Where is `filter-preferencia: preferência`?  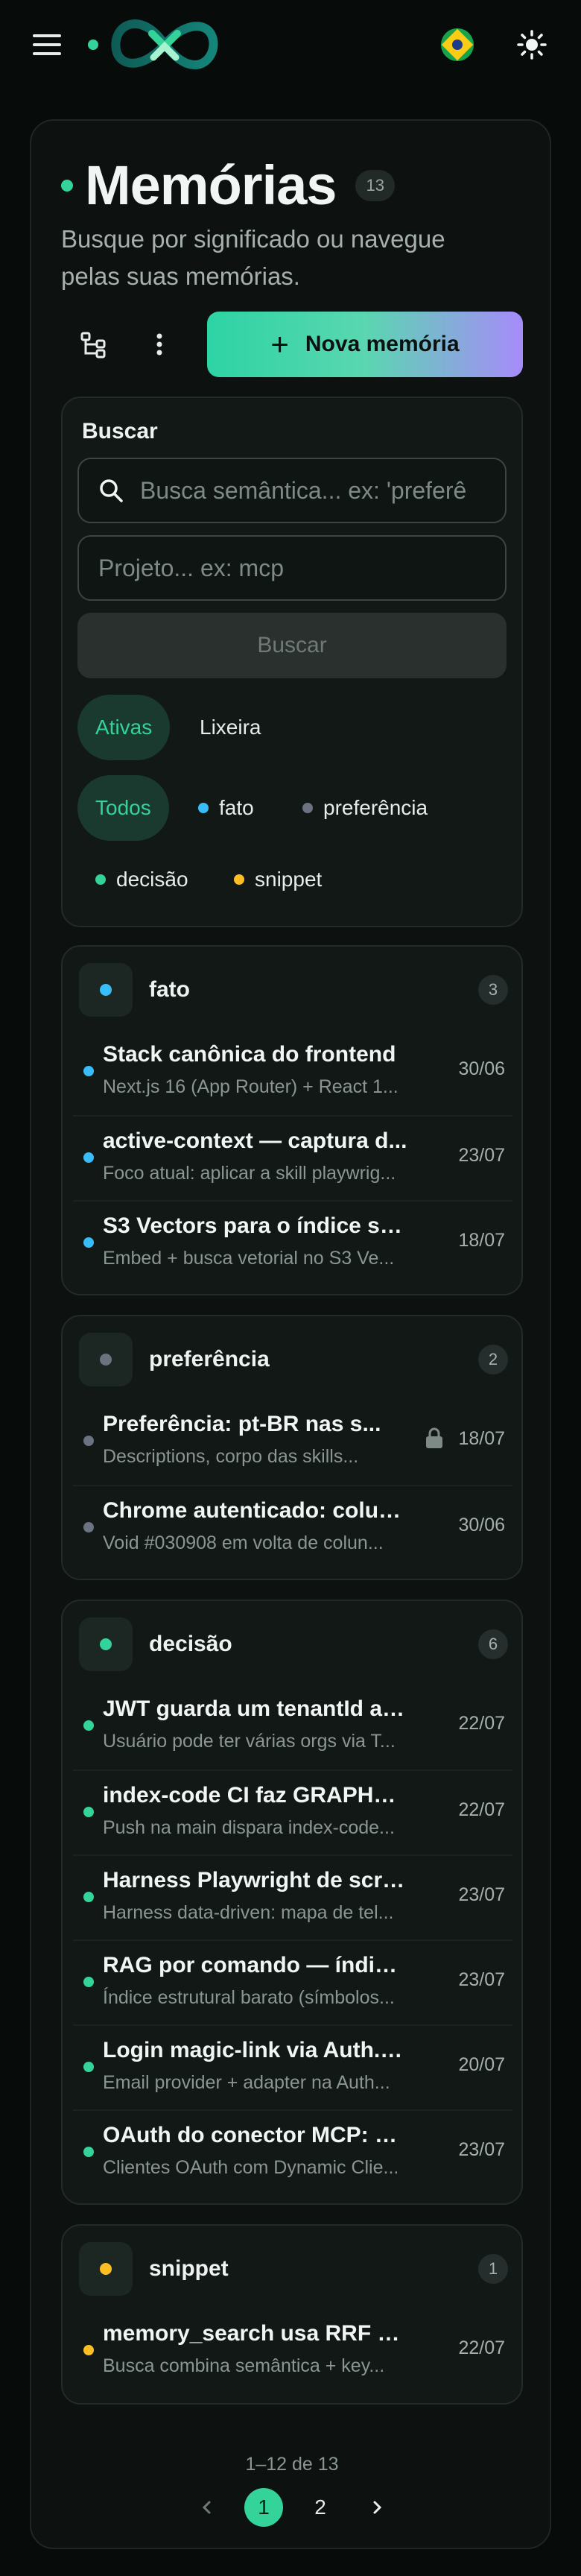
filter-preferencia: preferência is located at coordinates (365, 808).